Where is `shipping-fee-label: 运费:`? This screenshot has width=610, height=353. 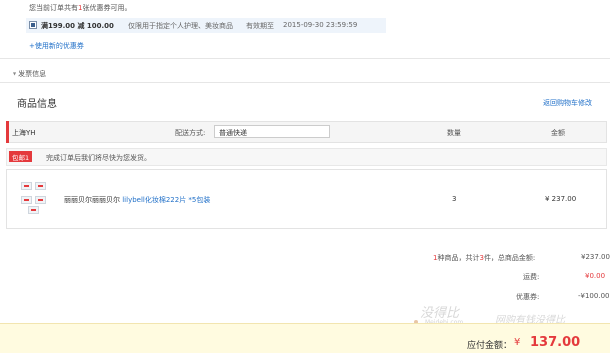
shipping-fee-label: 运费: is located at coordinates (531, 277).